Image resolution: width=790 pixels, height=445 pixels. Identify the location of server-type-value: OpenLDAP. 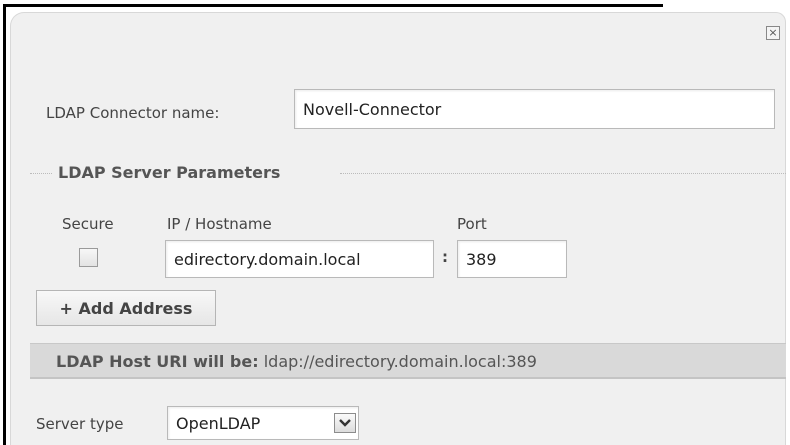
(218, 423).